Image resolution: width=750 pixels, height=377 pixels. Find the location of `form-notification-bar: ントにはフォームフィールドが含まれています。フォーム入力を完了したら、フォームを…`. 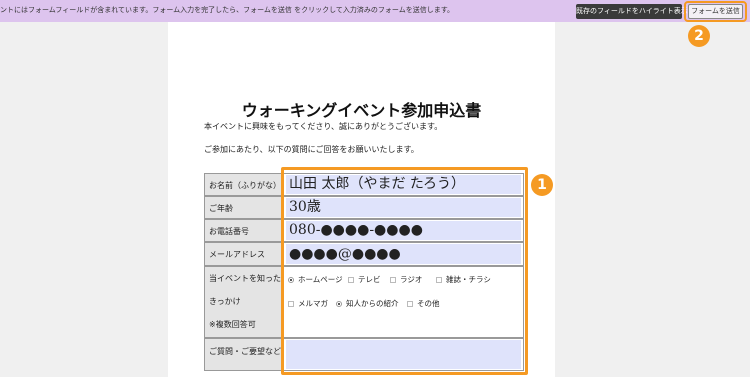

form-notification-bar: ントにはフォームフィールドが含まれています。フォーム入力を完了したら、フォームを… is located at coordinates (375, 11).